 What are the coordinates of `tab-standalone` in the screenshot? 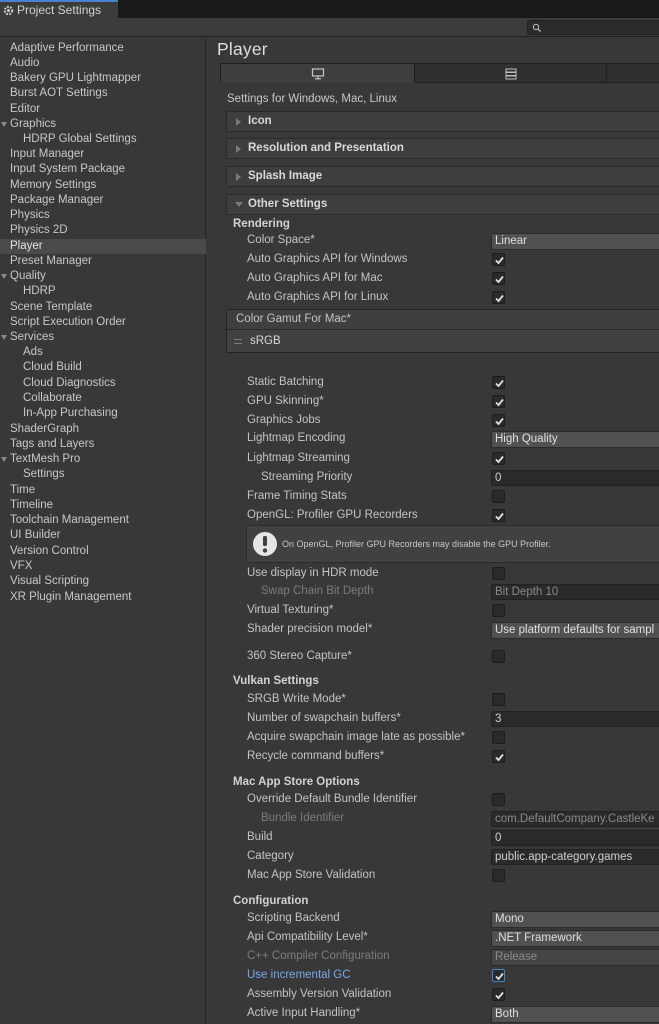 It's located at (317, 73).